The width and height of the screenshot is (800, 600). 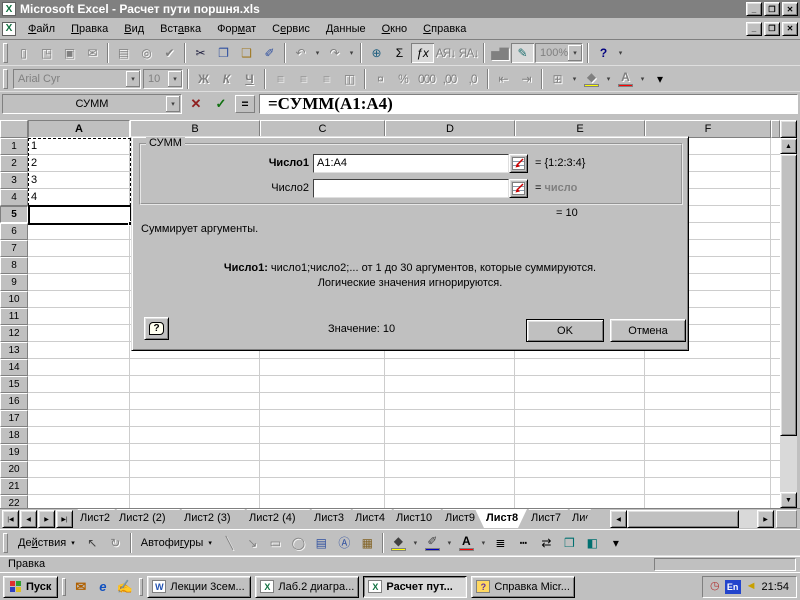 I want to click on help-dropdown: ▾, so click(x=620, y=53).